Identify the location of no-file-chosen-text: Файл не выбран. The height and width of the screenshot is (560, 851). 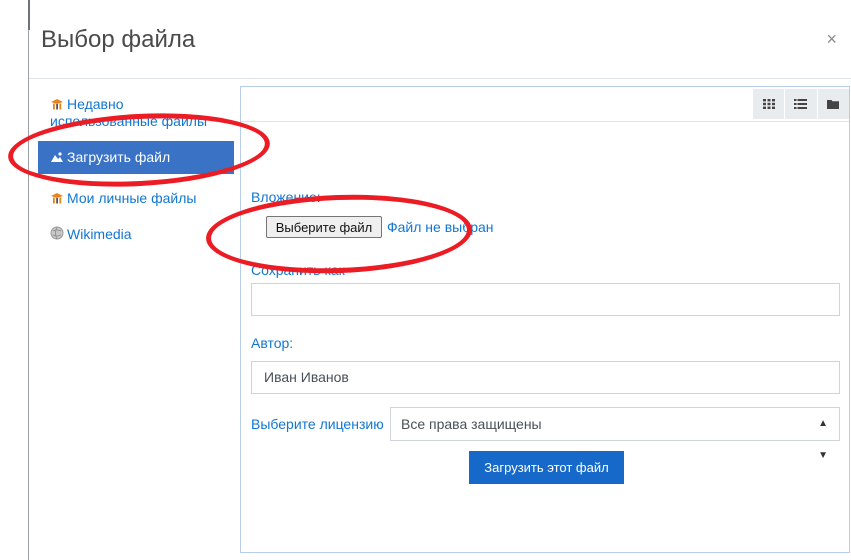
(440, 227).